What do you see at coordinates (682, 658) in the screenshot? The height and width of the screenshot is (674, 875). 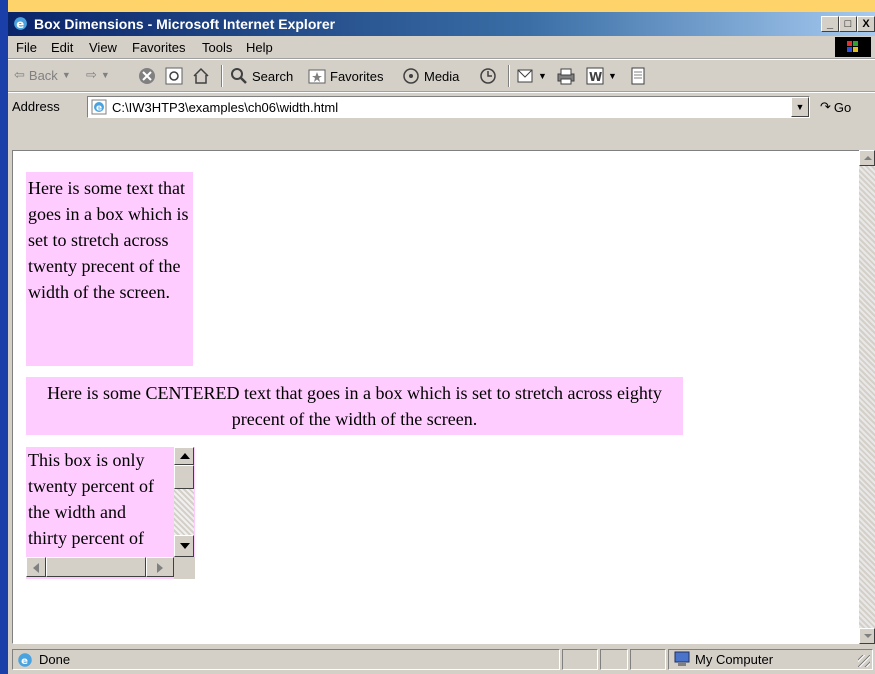 I see `my-computer-icon` at bounding box center [682, 658].